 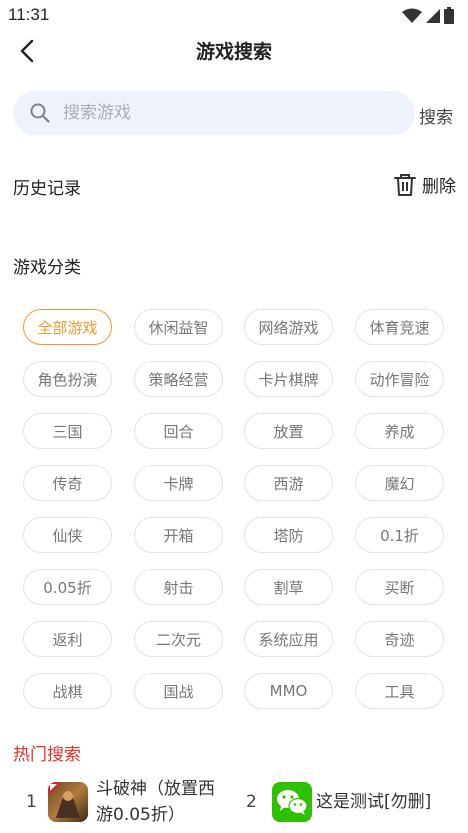 What do you see at coordinates (399, 431) in the screenshot?
I see `category-tag: 养成` at bounding box center [399, 431].